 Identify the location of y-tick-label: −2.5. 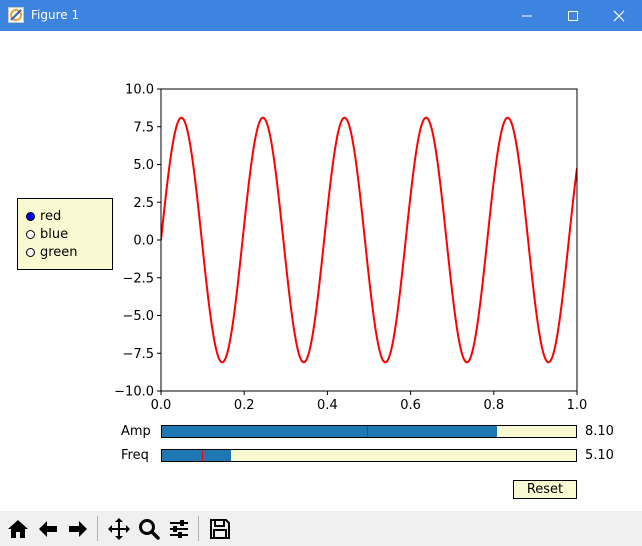
(138, 278).